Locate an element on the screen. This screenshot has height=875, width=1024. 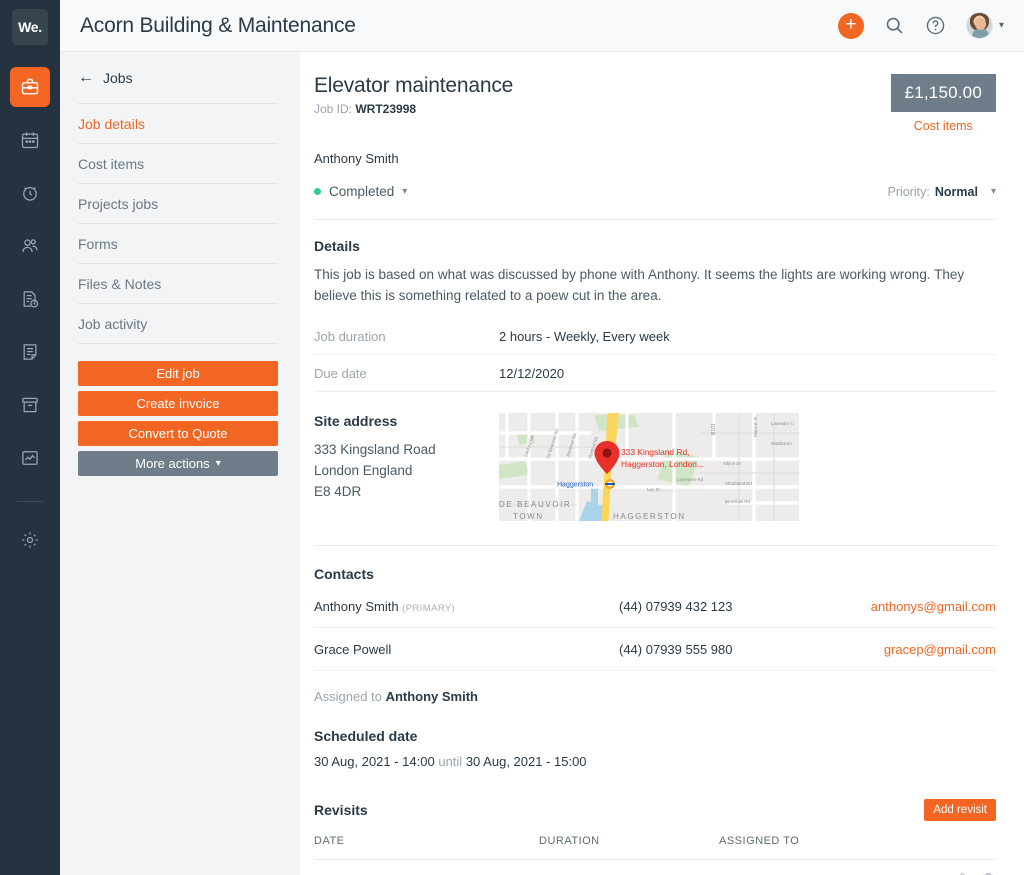
rail-item-forms is located at coordinates (30, 352).